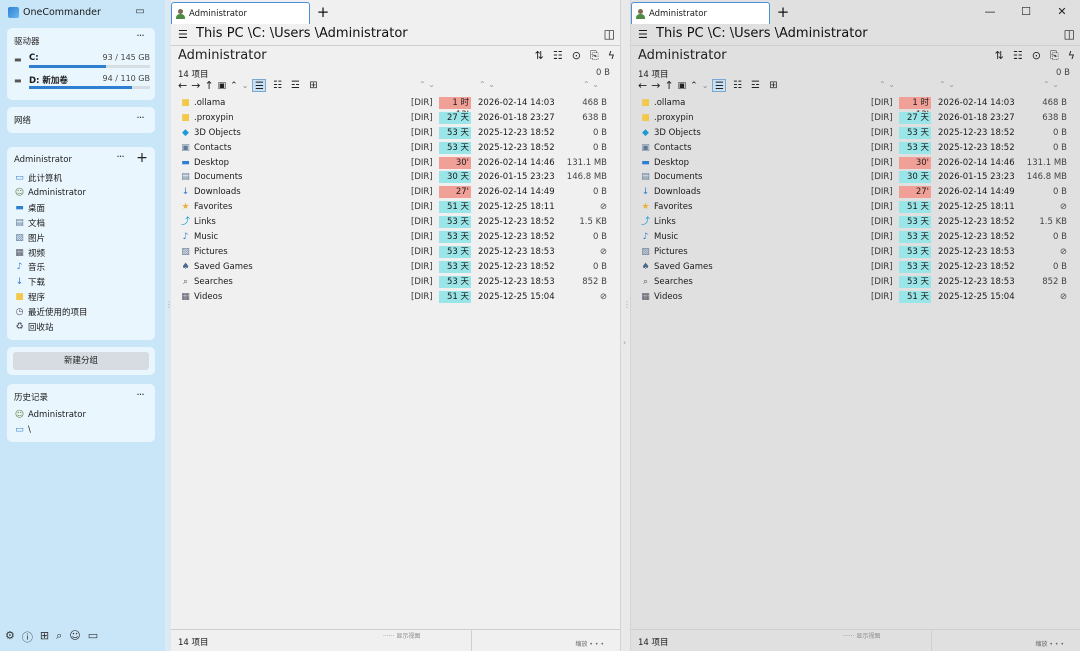  What do you see at coordinates (38, 178) in the screenshot?
I see `nav-item: ▭ 此计算机` at bounding box center [38, 178].